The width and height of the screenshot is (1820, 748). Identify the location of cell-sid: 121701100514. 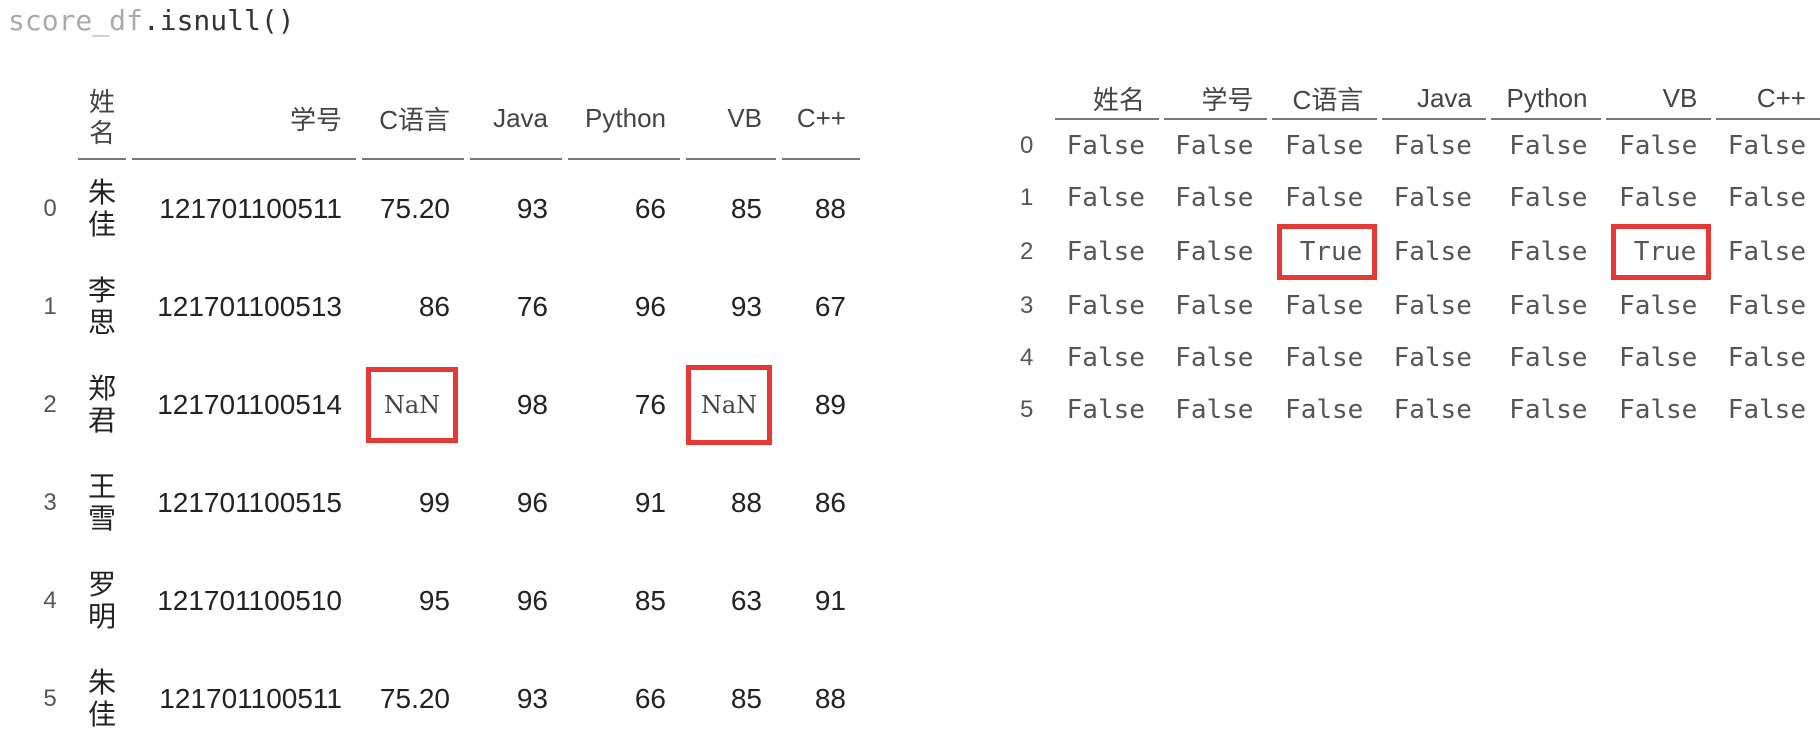
(249, 404).